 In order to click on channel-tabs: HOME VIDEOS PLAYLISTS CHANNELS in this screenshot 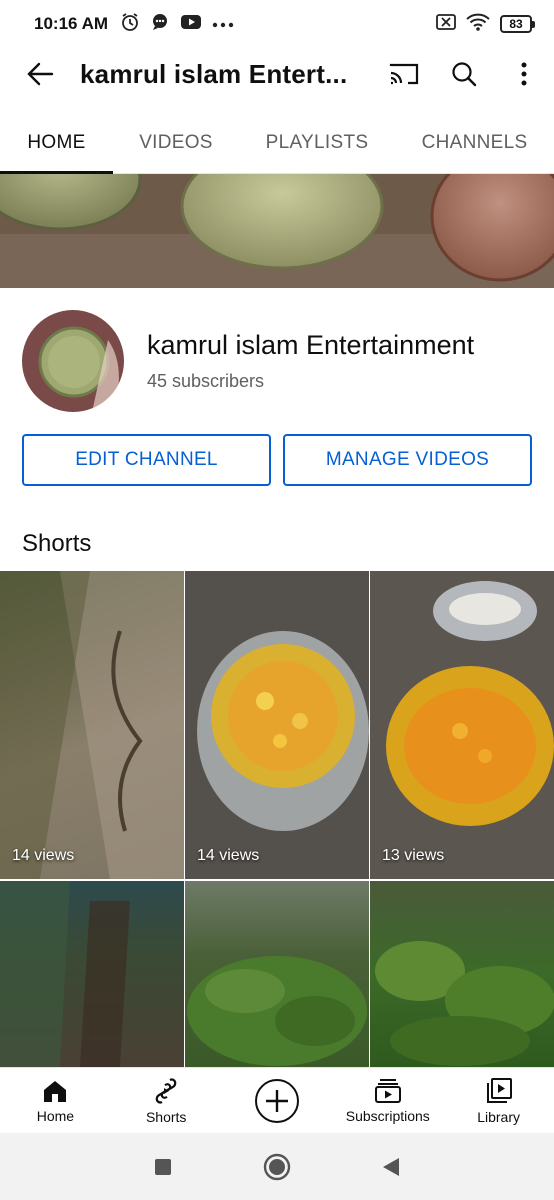, I will do `click(277, 143)`.